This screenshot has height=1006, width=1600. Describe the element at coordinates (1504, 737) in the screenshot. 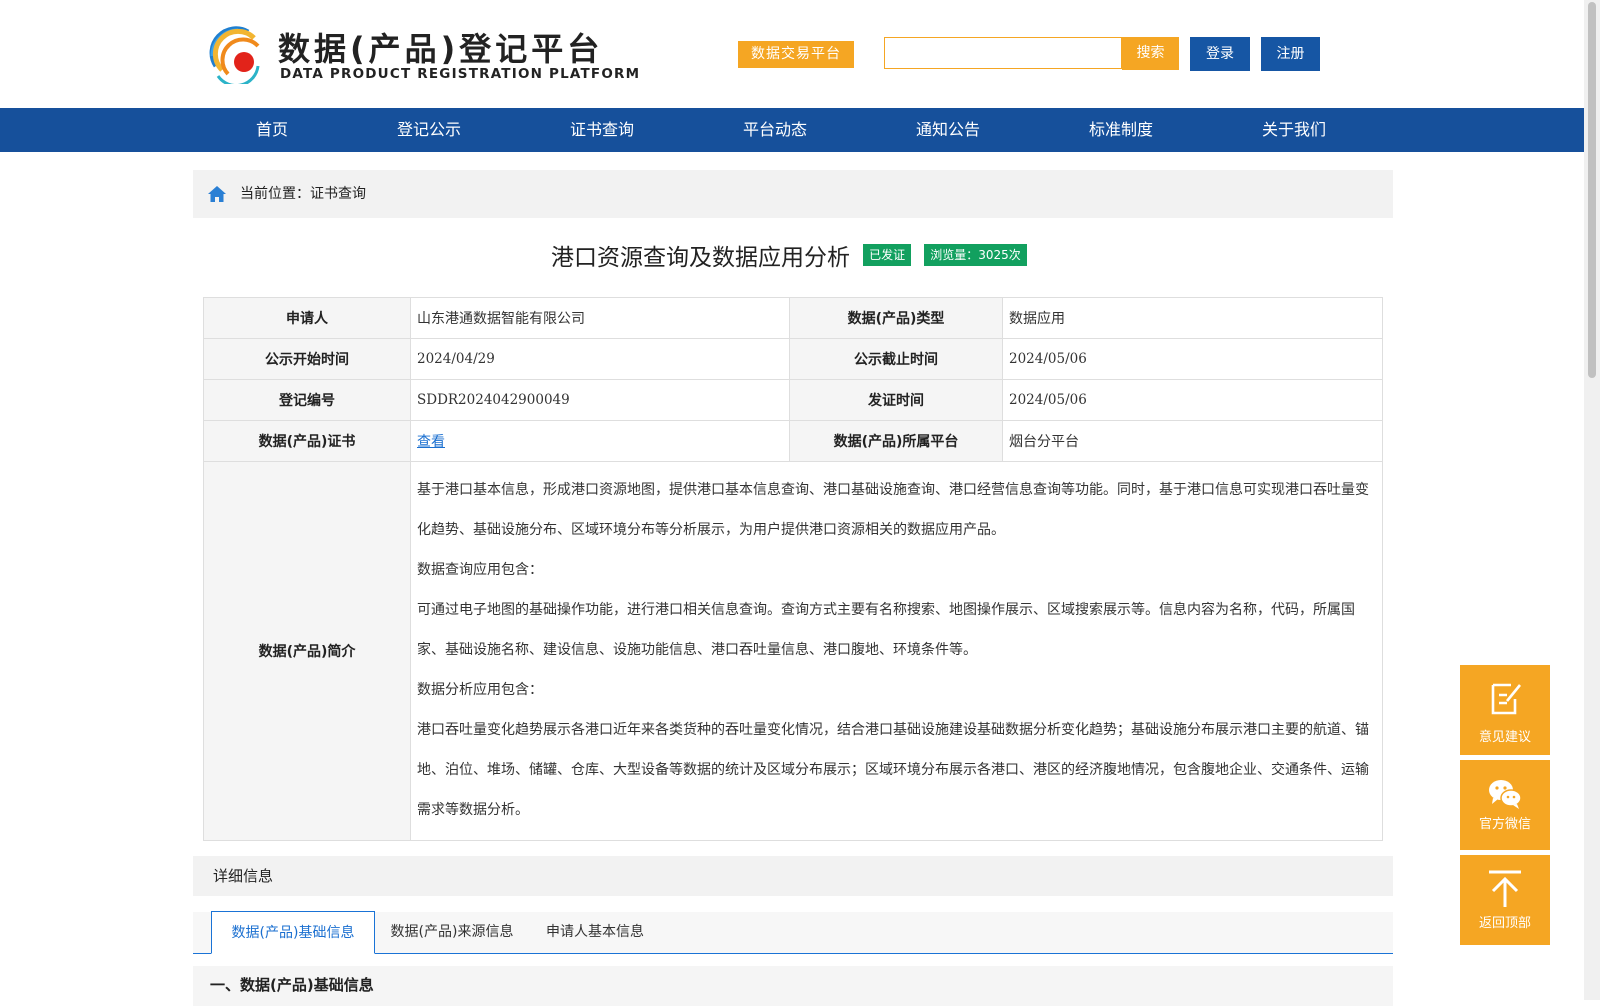

I see `feedback-label: 意见建议` at that location.